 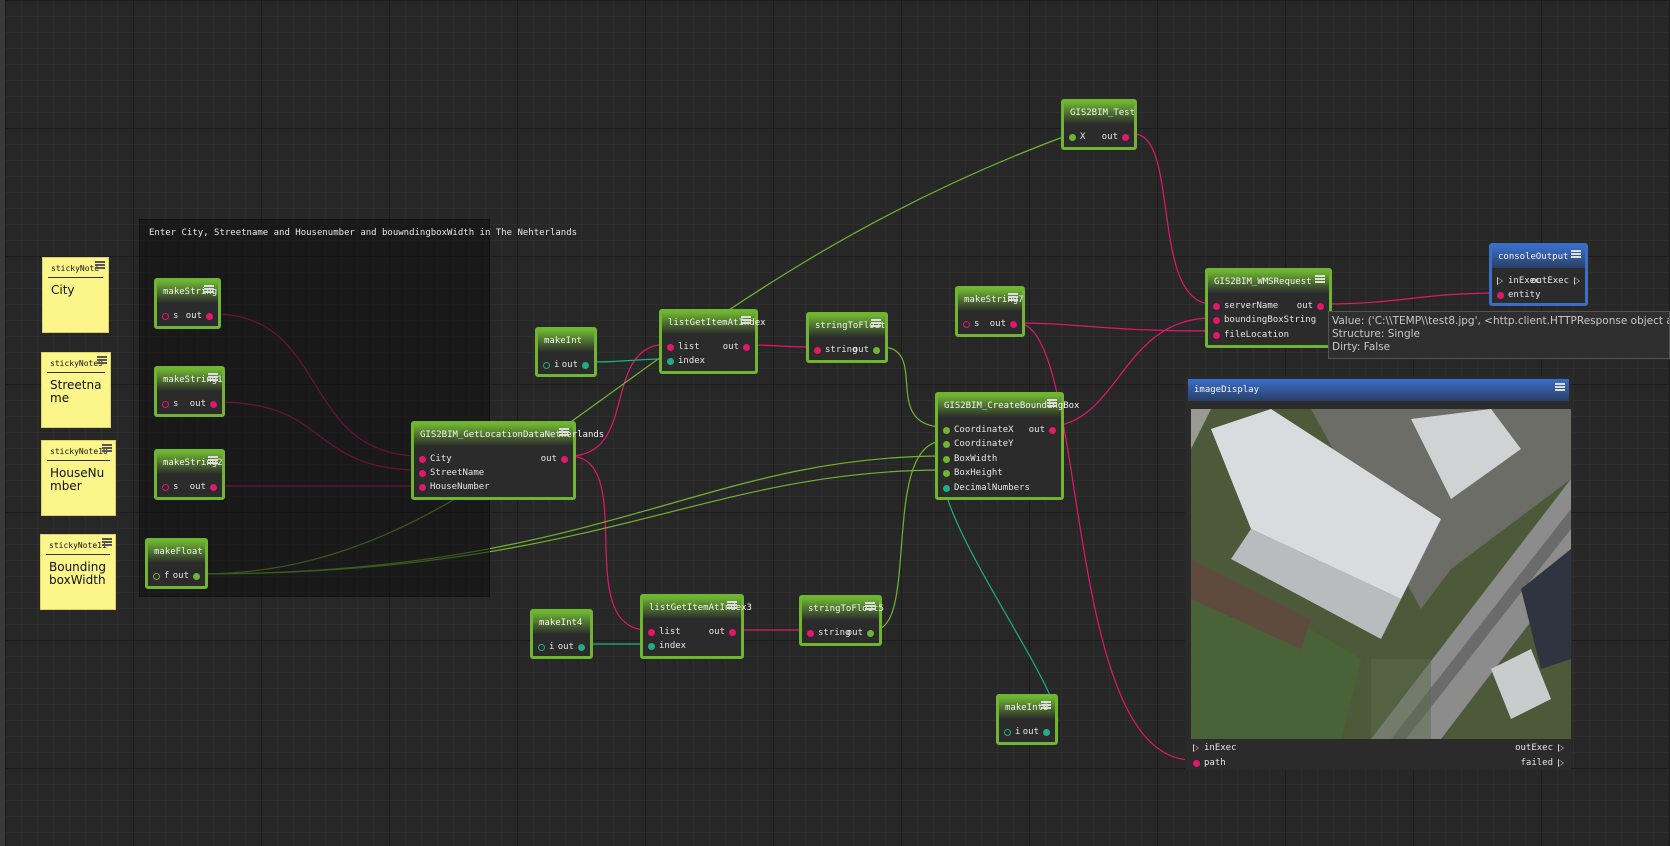 I want to click on input-port-filelocation, so click(x=1216, y=335).